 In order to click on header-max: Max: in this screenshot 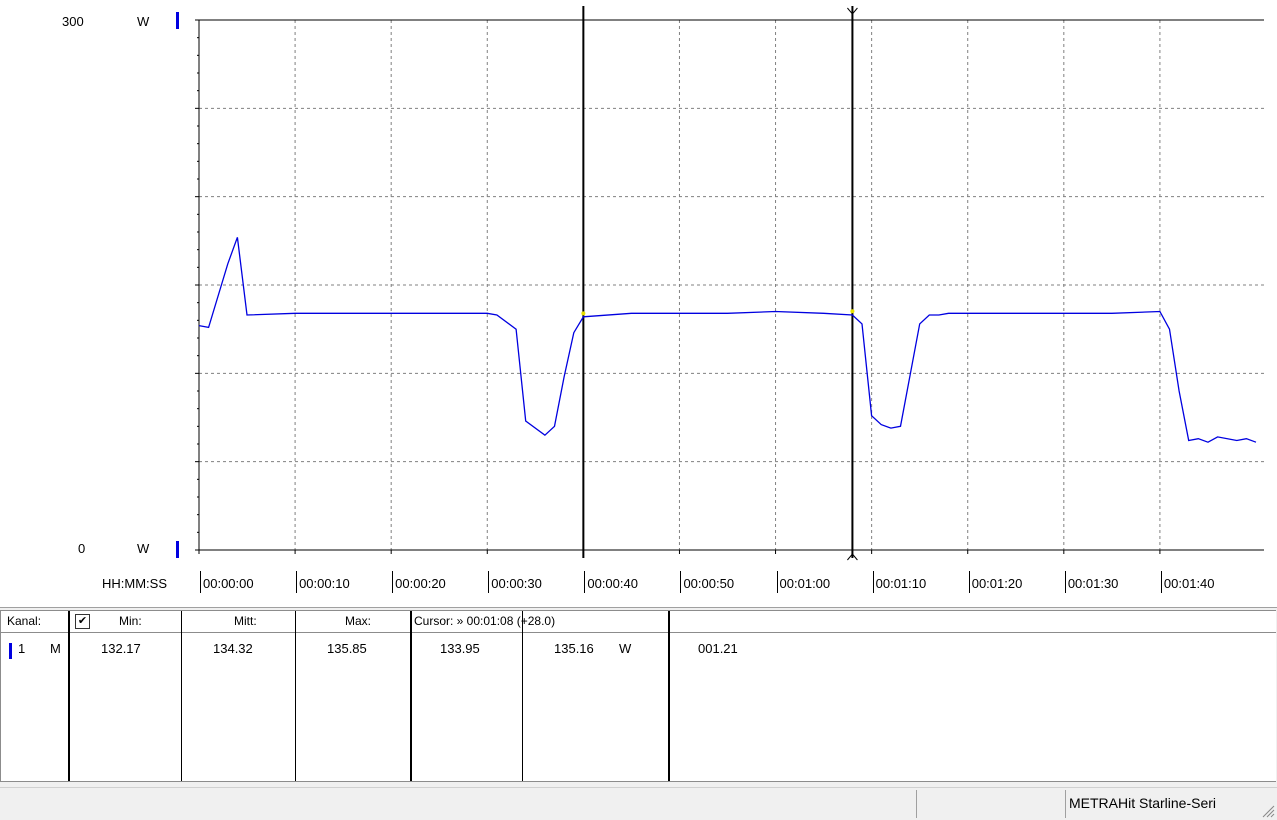, I will do `click(358, 621)`.